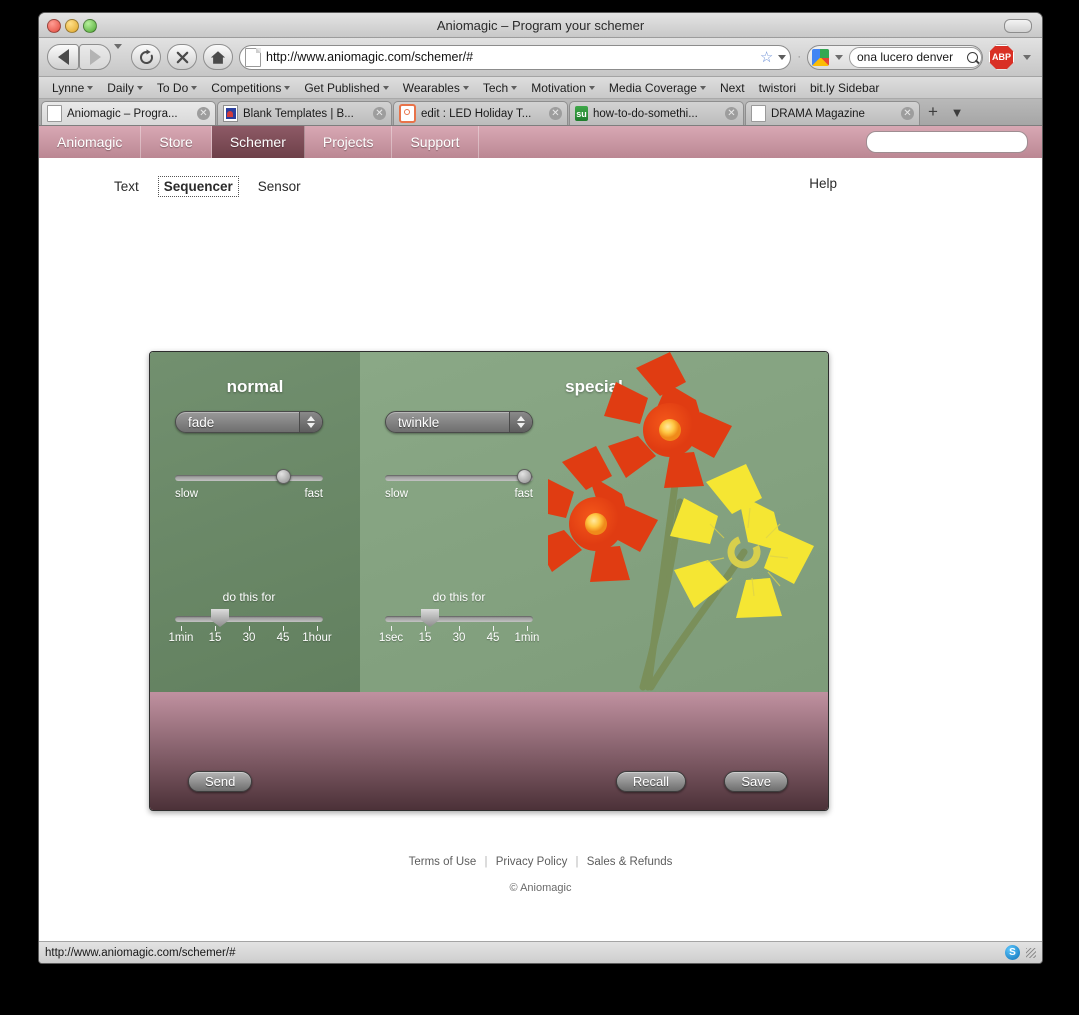 The height and width of the screenshot is (1015, 1079). I want to click on normal-speed-slider, so click(249, 476).